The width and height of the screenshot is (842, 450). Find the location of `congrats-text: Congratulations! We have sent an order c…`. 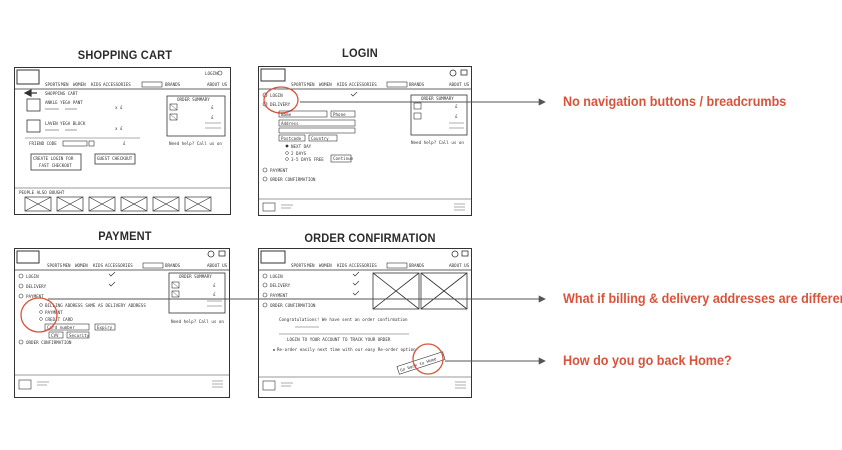

congrats-text: Congratulations! We have sent an order c… is located at coordinates (343, 319).